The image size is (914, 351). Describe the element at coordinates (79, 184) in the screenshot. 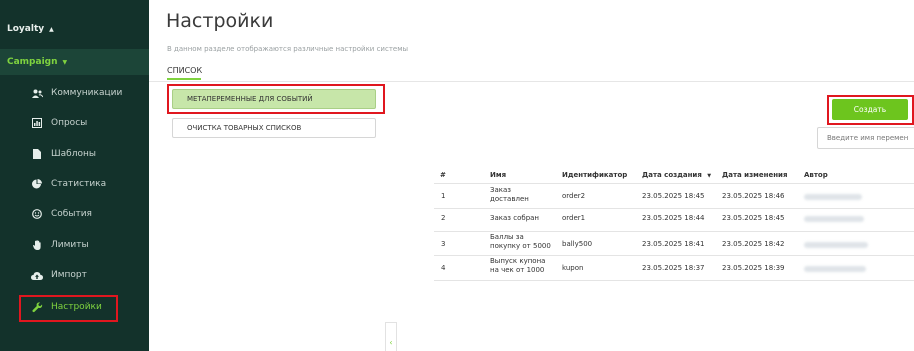

I see `sidebar-item-label: Статистика` at that location.